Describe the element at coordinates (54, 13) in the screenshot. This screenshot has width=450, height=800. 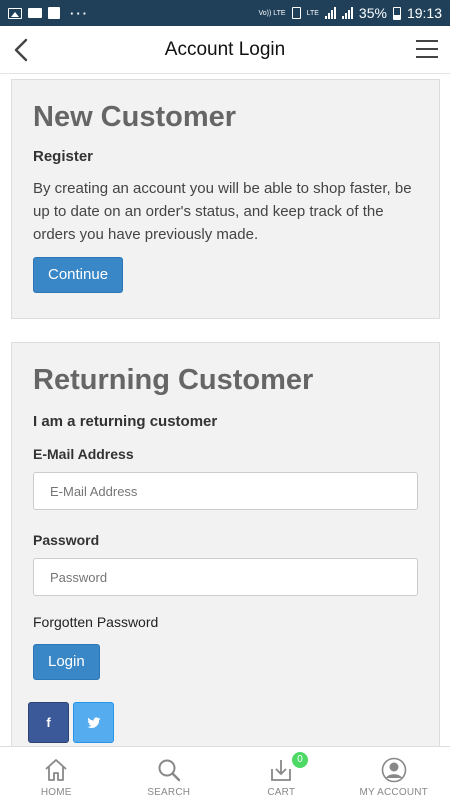
I see `flipboard-icon` at that location.